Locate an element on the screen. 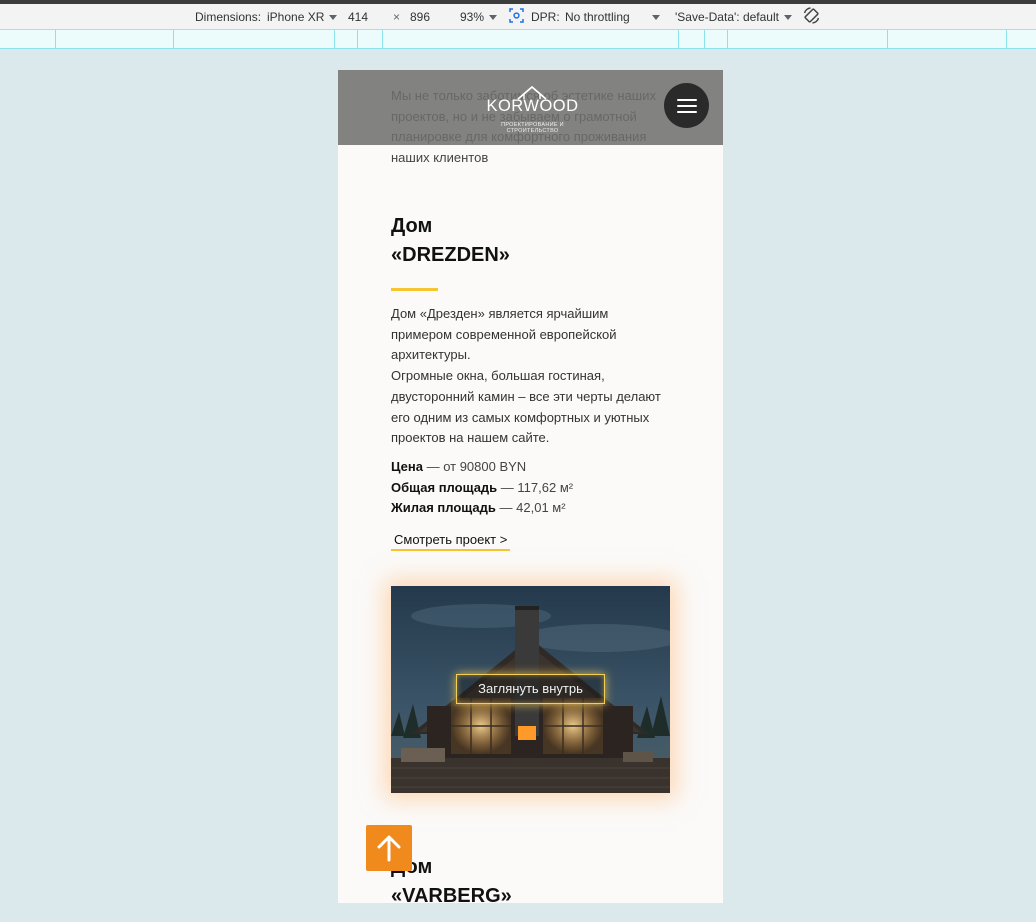 Image resolution: width=1036 pixels, height=922 pixels. total-area-row: Общая площадь — 117,62 м² is located at coordinates (531, 488).